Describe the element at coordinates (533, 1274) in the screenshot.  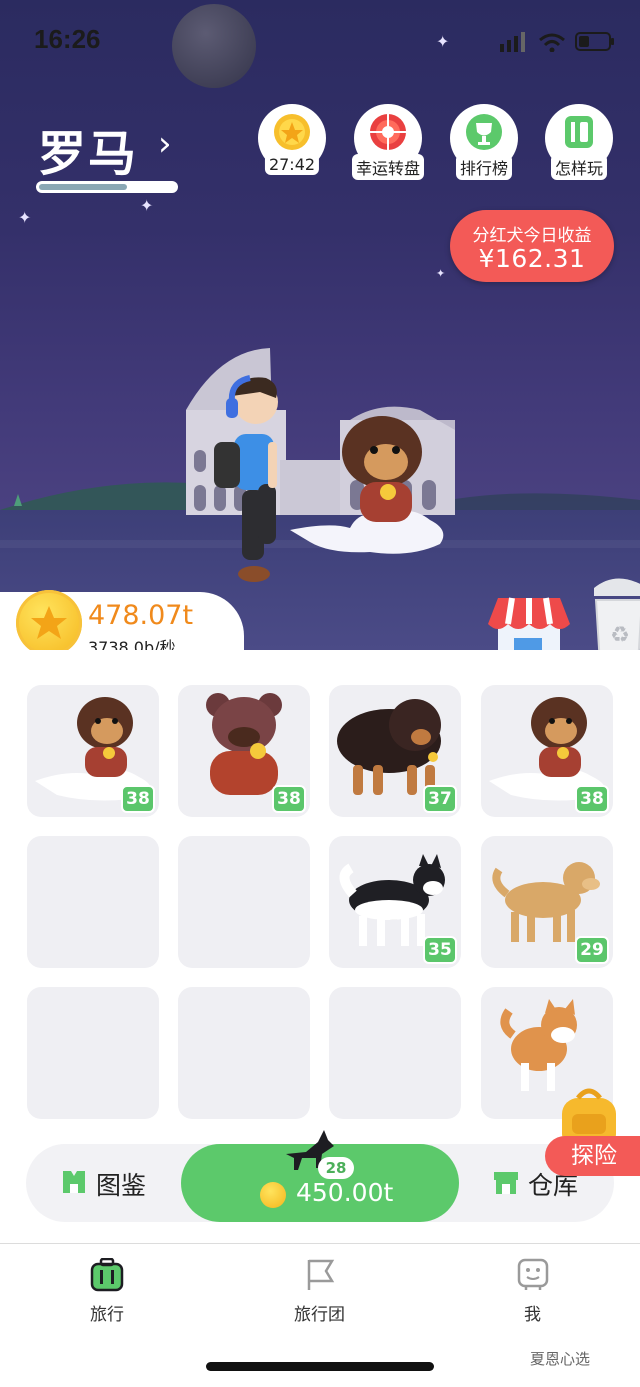
I see `face-icon` at that location.